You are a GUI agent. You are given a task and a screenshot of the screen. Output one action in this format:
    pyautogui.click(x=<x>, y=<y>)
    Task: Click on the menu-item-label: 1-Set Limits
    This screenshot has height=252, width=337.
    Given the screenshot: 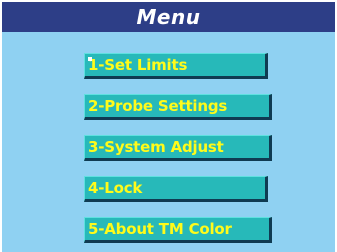 What is the action you would take?
    pyautogui.click(x=138, y=65)
    